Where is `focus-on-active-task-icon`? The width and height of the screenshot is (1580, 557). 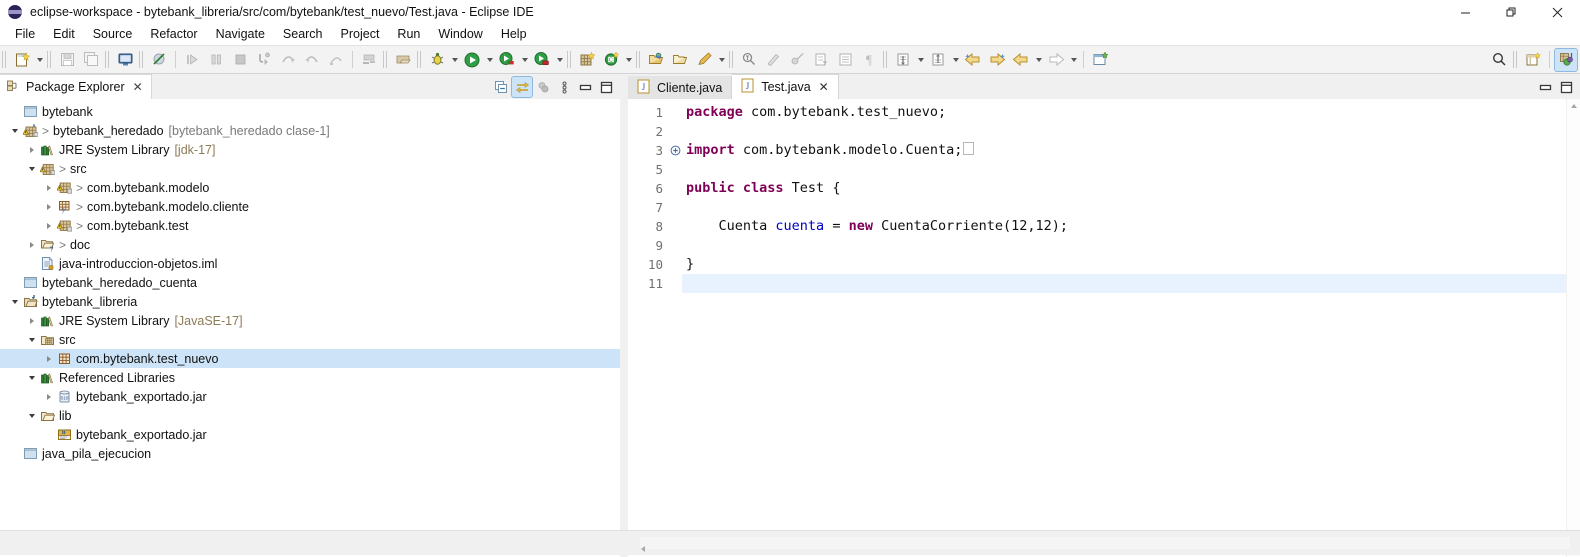
focus-on-active-task-icon is located at coordinates (543, 87).